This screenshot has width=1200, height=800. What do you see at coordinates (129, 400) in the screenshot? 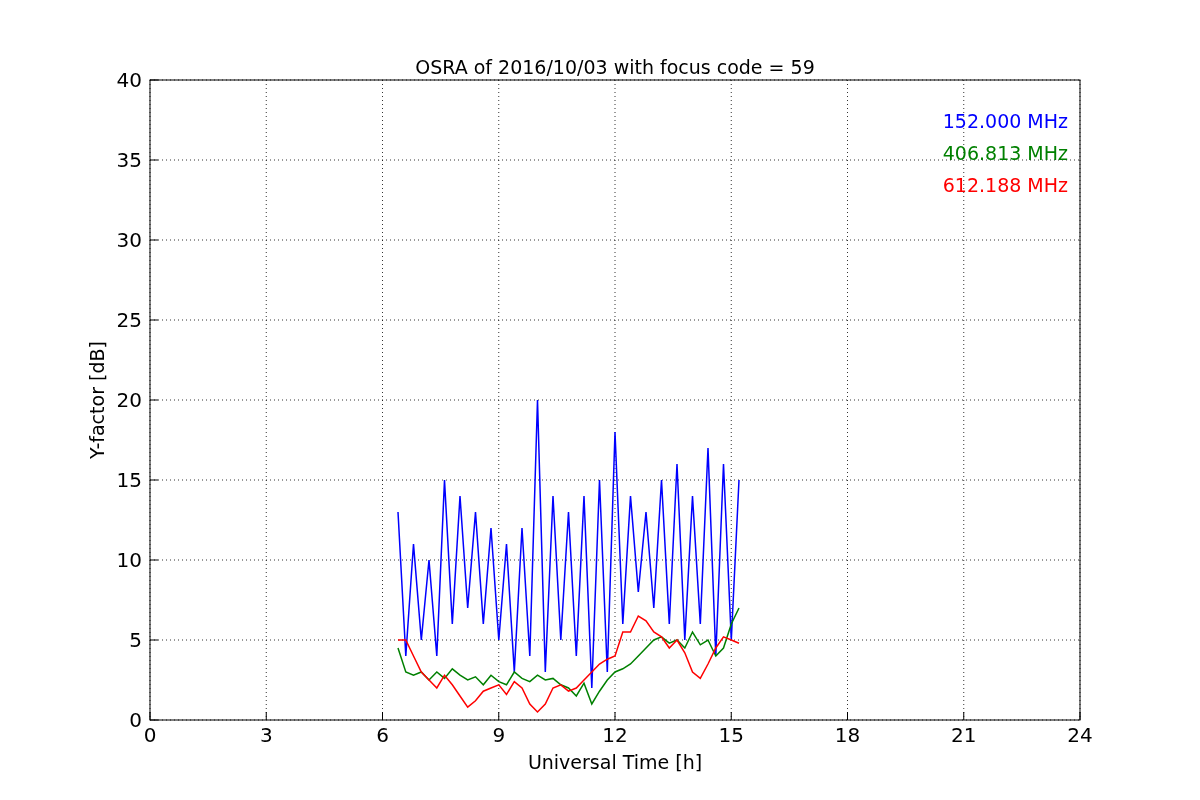
I see `tick-label: 20` at bounding box center [129, 400].